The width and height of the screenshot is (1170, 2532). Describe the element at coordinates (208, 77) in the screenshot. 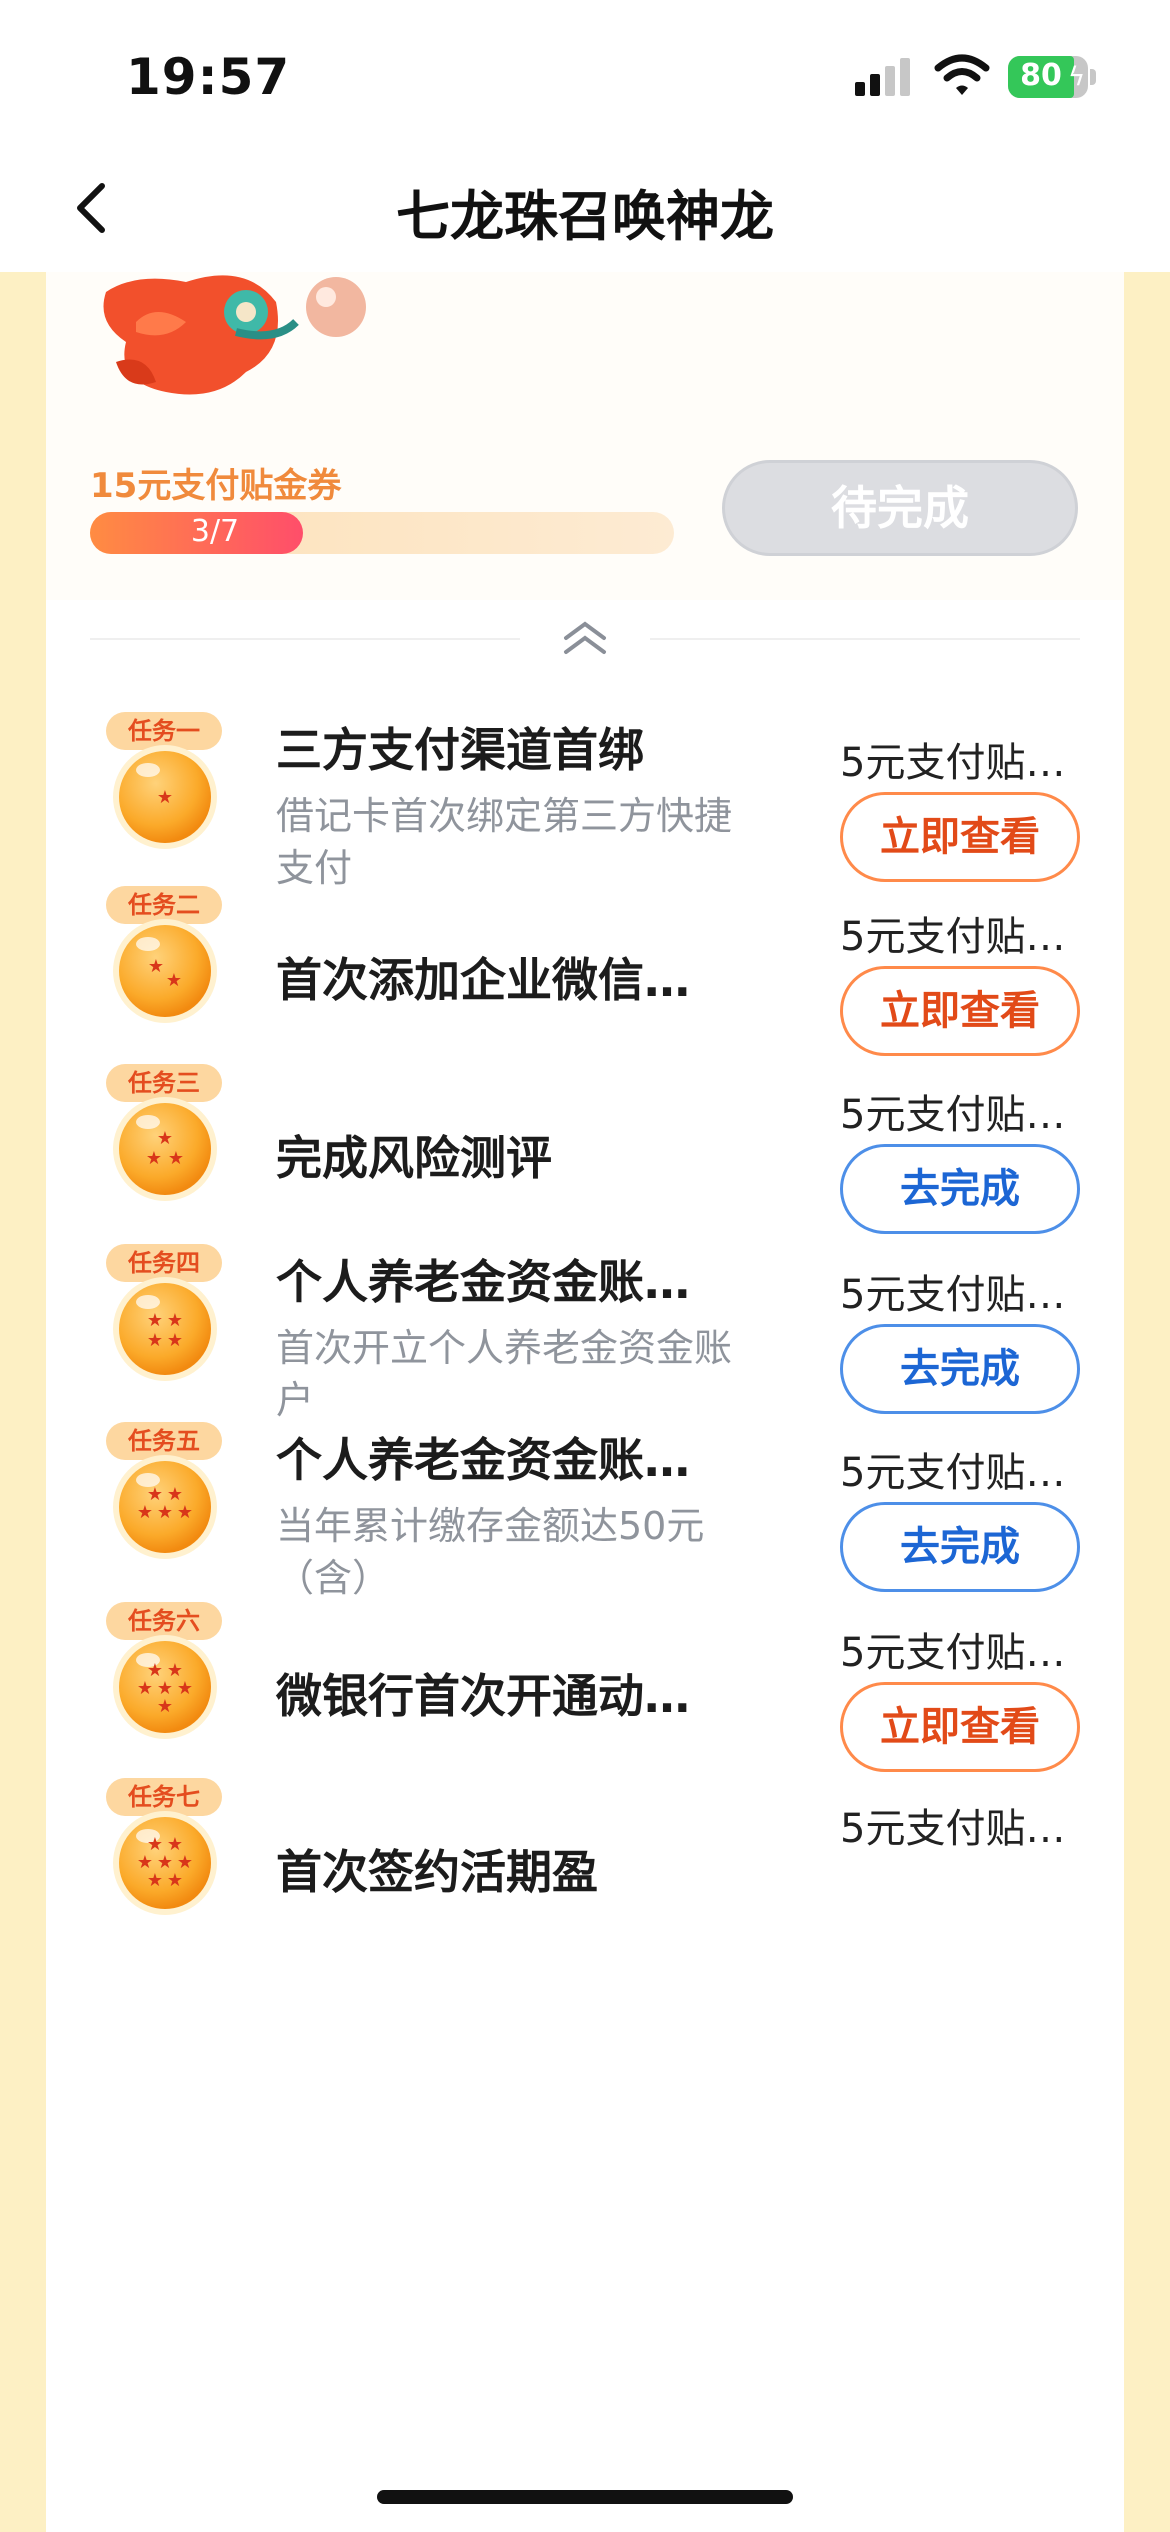

I see `status-time: 19:57` at that location.